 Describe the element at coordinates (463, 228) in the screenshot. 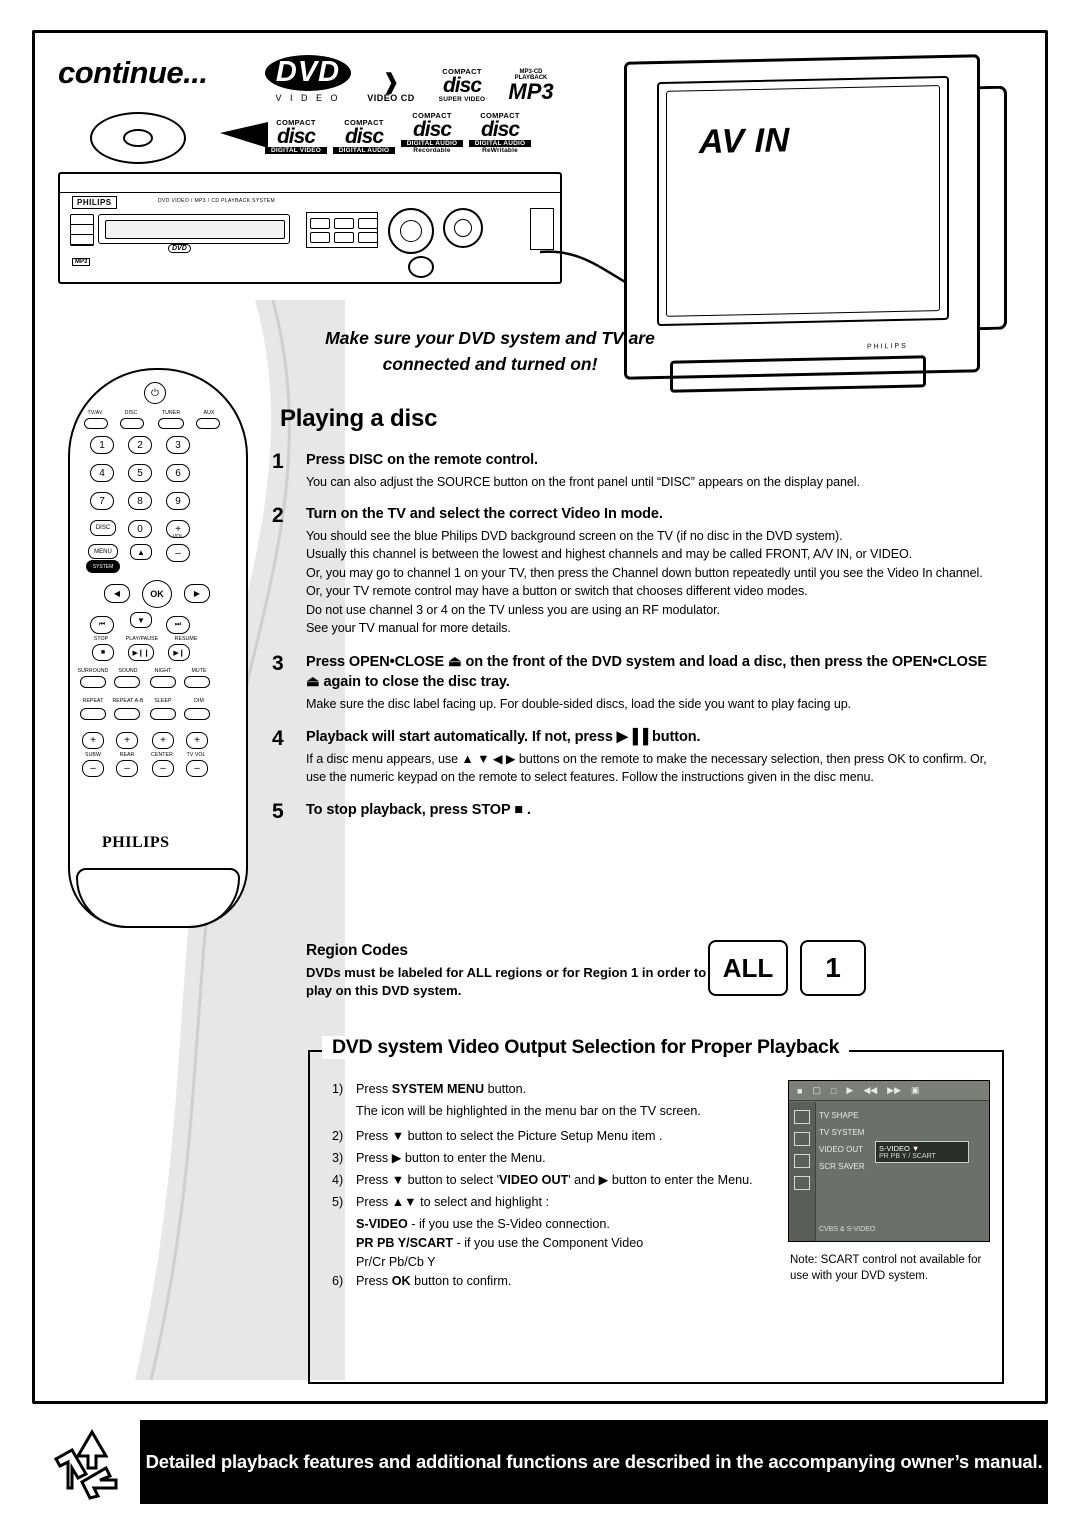

I see `player-volume-knob` at that location.